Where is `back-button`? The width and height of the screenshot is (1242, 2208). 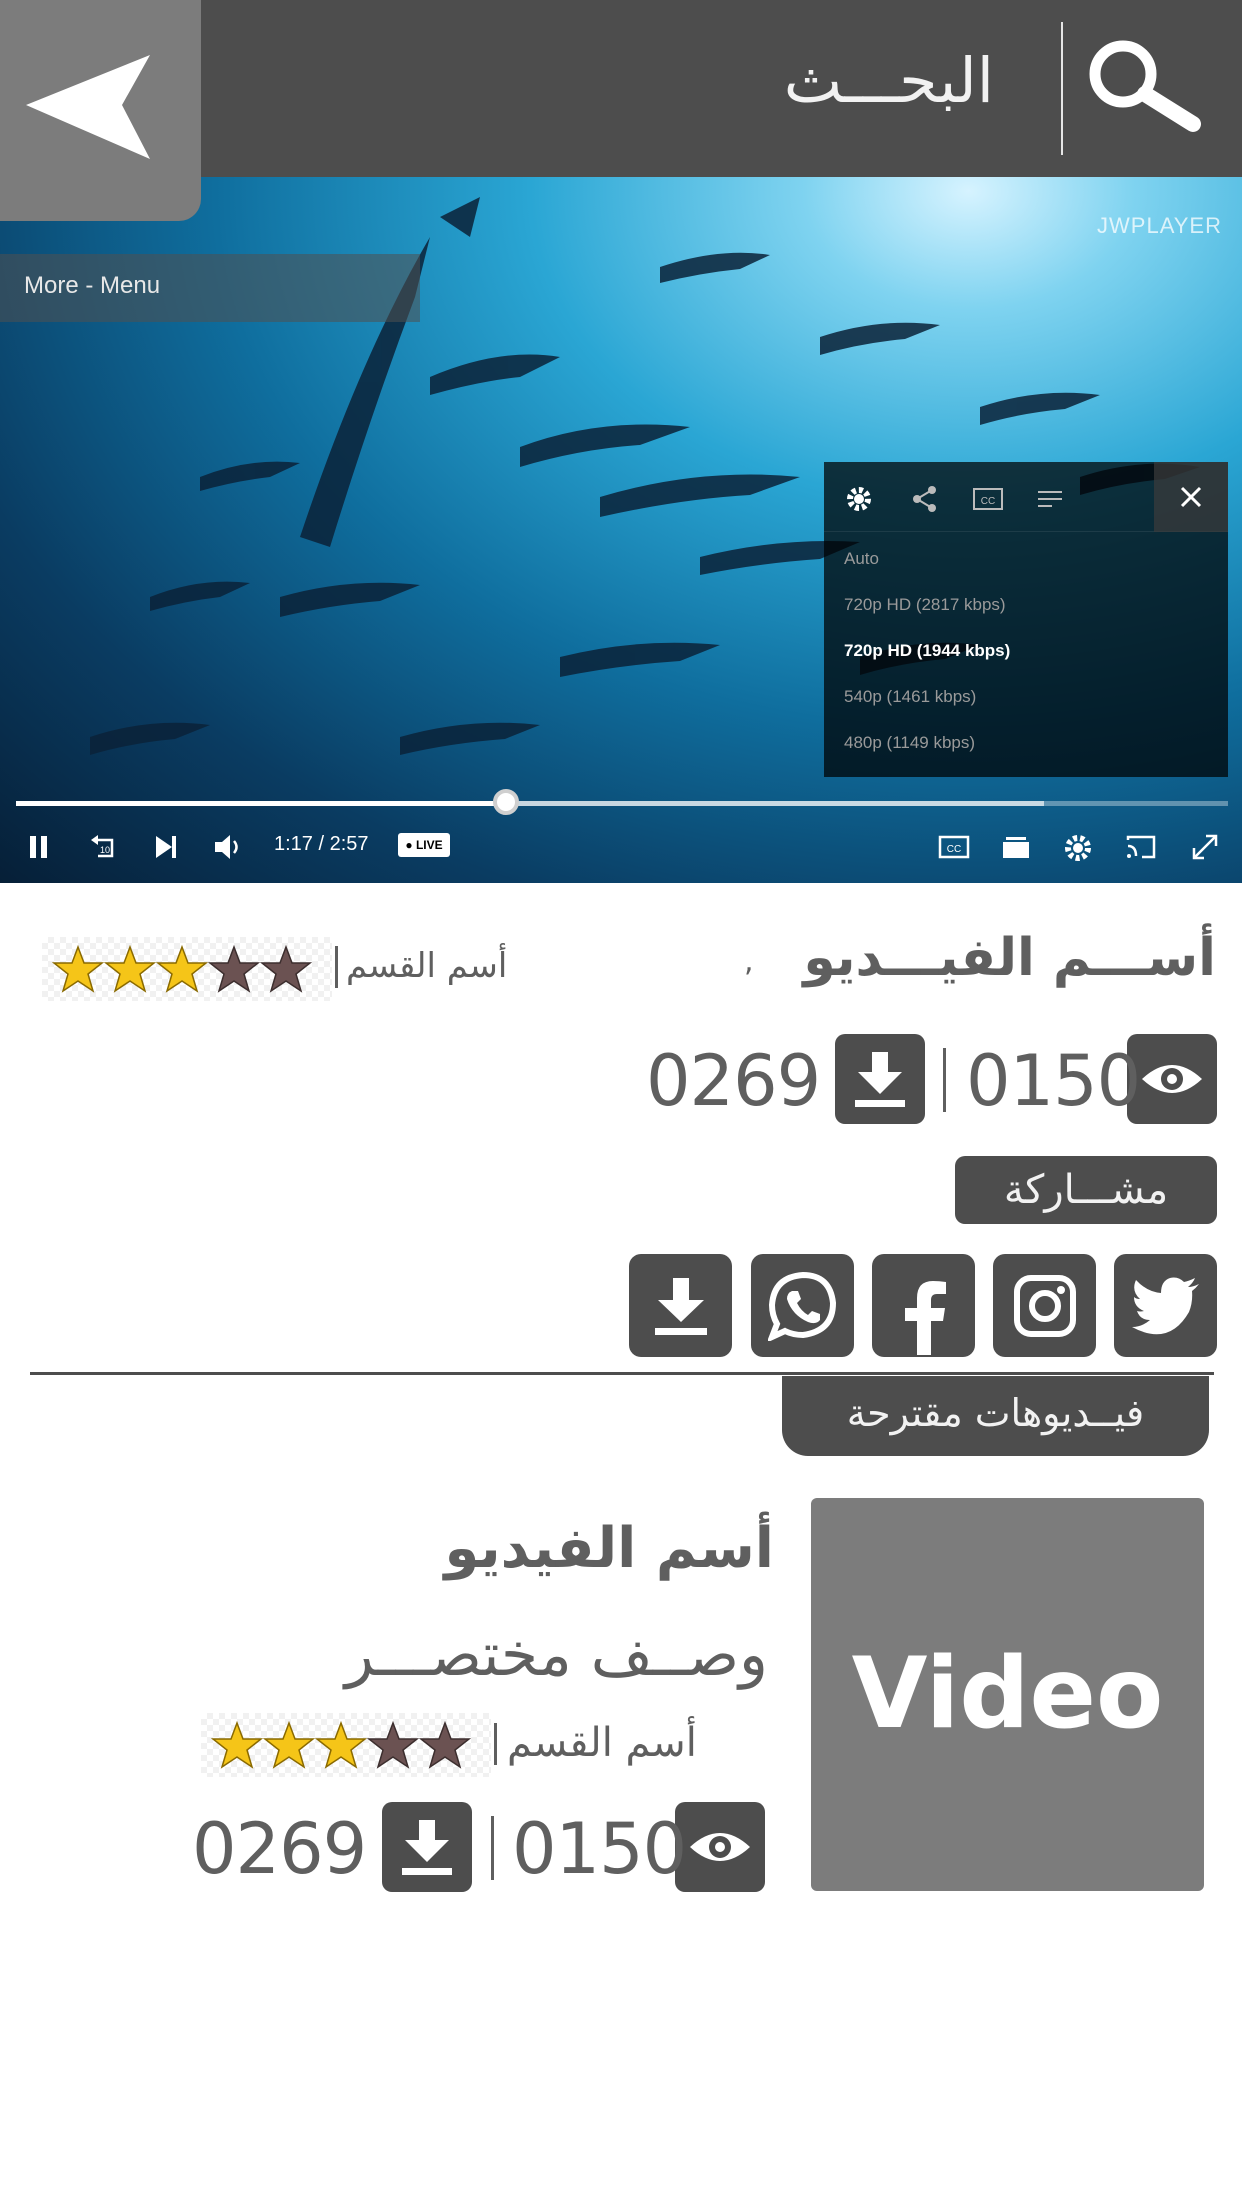 back-button is located at coordinates (100, 110).